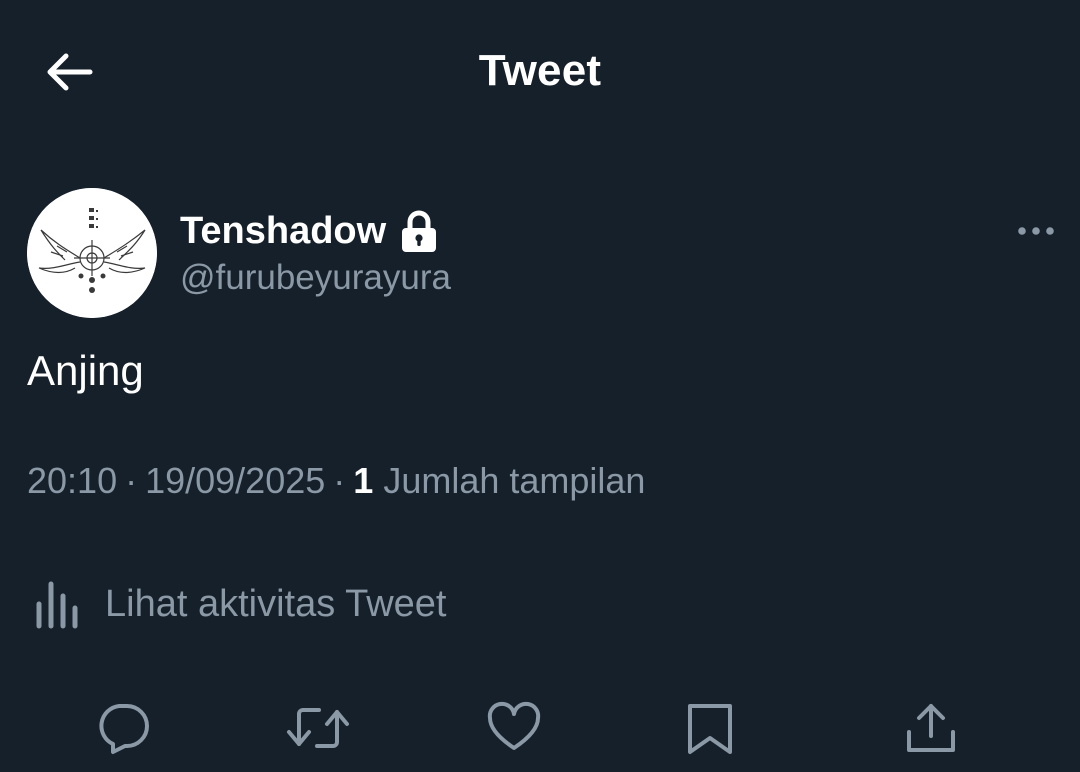  I want to click on retweet-icon, so click(318, 728).